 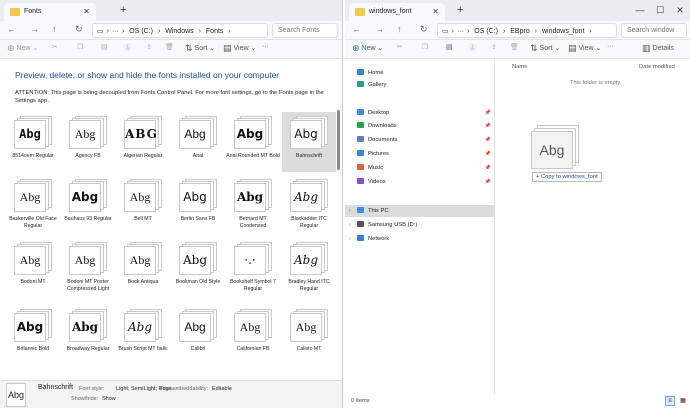 I want to click on font-tile: Abg Bahnschrift, so click(x=309, y=142).